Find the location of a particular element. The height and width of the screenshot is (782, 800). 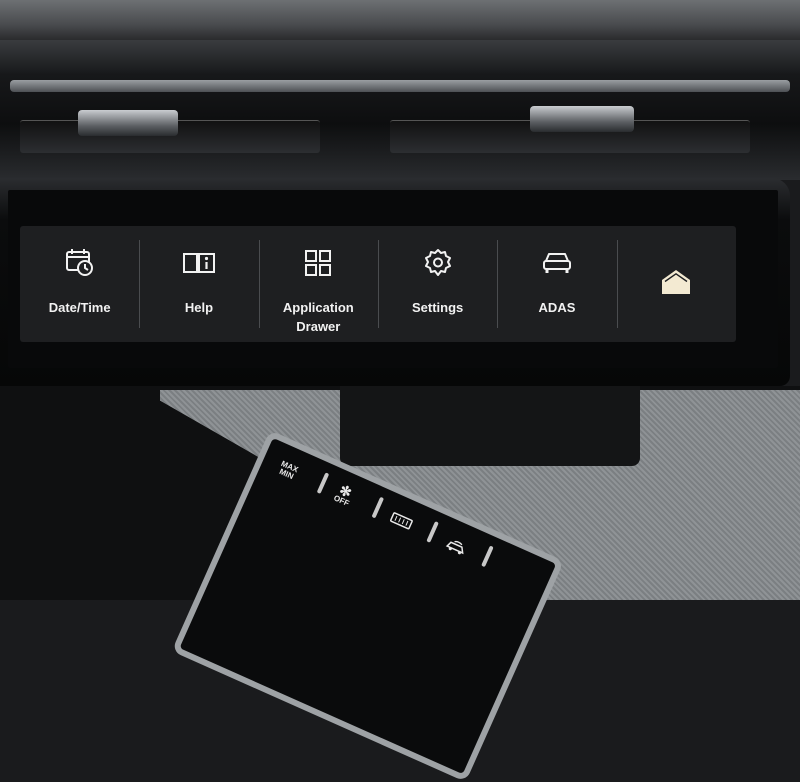

rear-defrost-button is located at coordinates (401, 522).